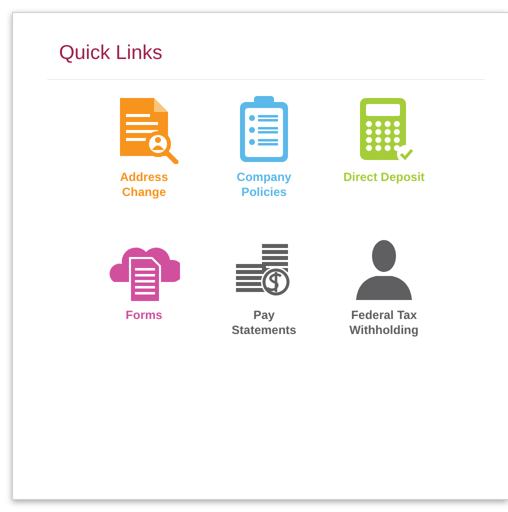 This screenshot has width=508, height=512. Describe the element at coordinates (144, 315) in the screenshot. I see `quick-link: Forms` at that location.